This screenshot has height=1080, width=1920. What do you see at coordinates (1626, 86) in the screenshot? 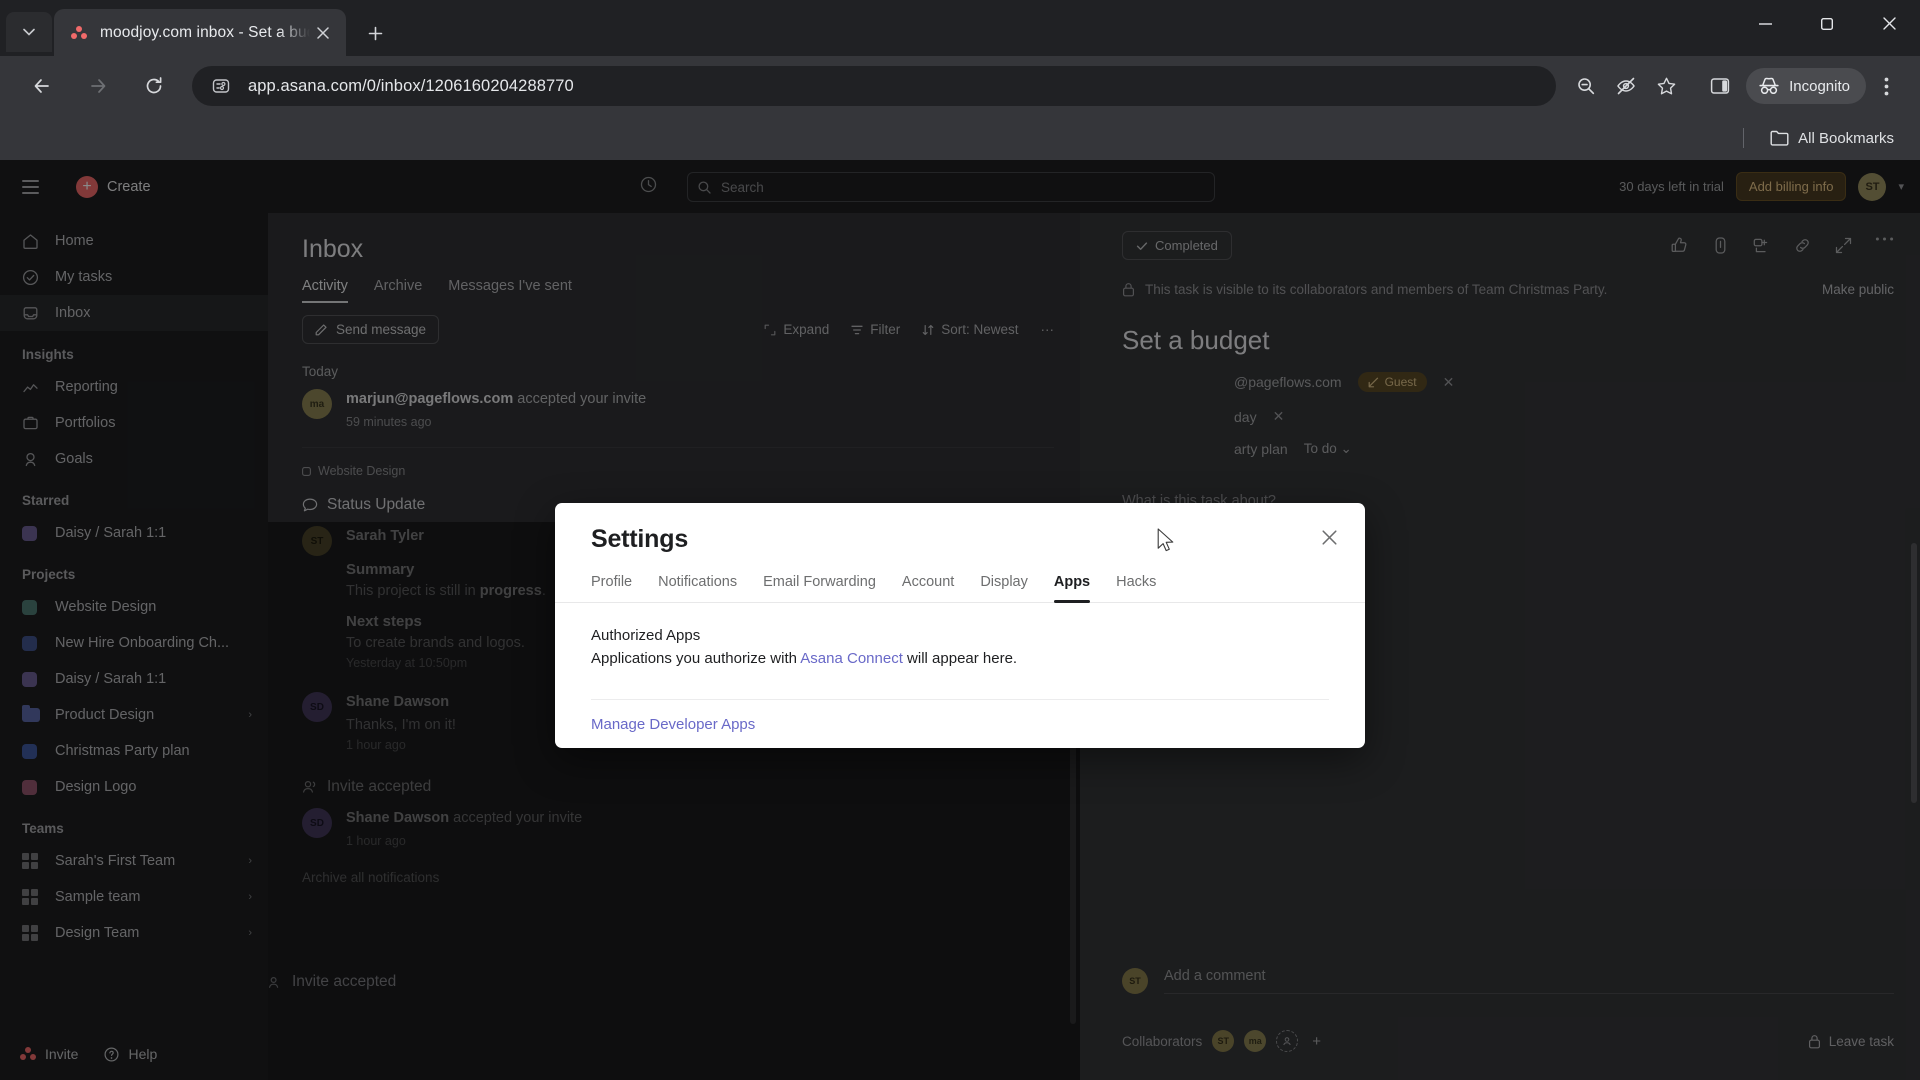
I see `eye-off-icon` at bounding box center [1626, 86].